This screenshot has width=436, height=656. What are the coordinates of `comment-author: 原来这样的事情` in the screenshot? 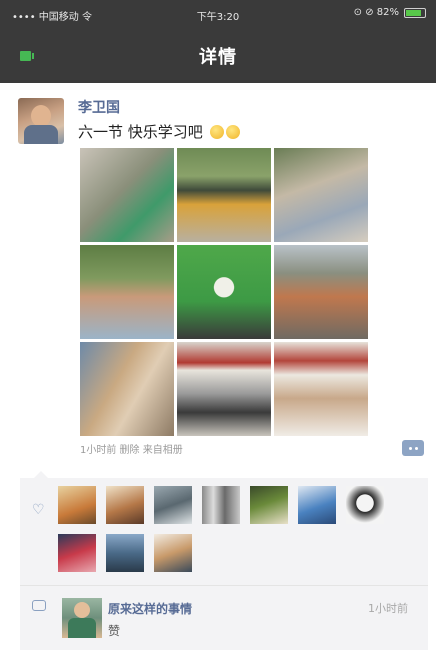 It's located at (150, 608).